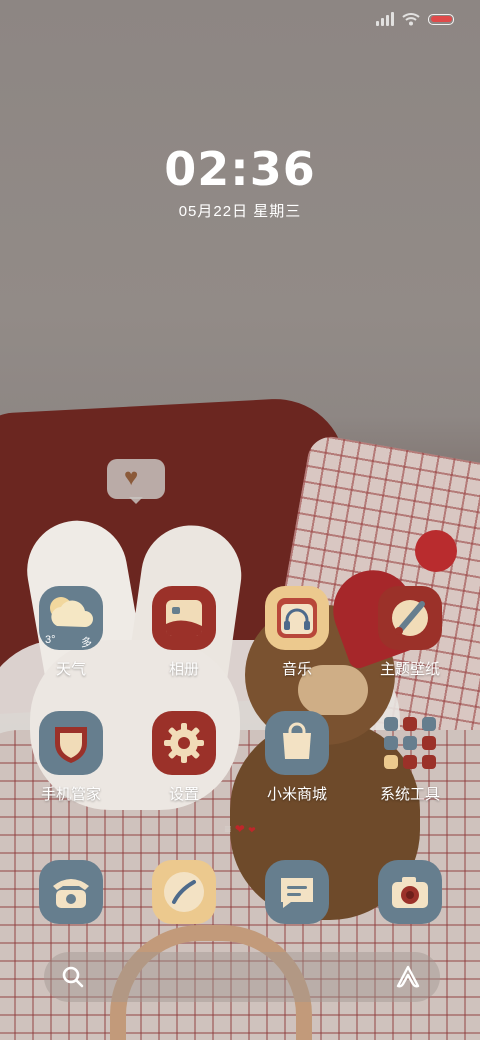 The image size is (480, 1040). Describe the element at coordinates (70, 669) in the screenshot. I see `app-label: 天气` at that location.